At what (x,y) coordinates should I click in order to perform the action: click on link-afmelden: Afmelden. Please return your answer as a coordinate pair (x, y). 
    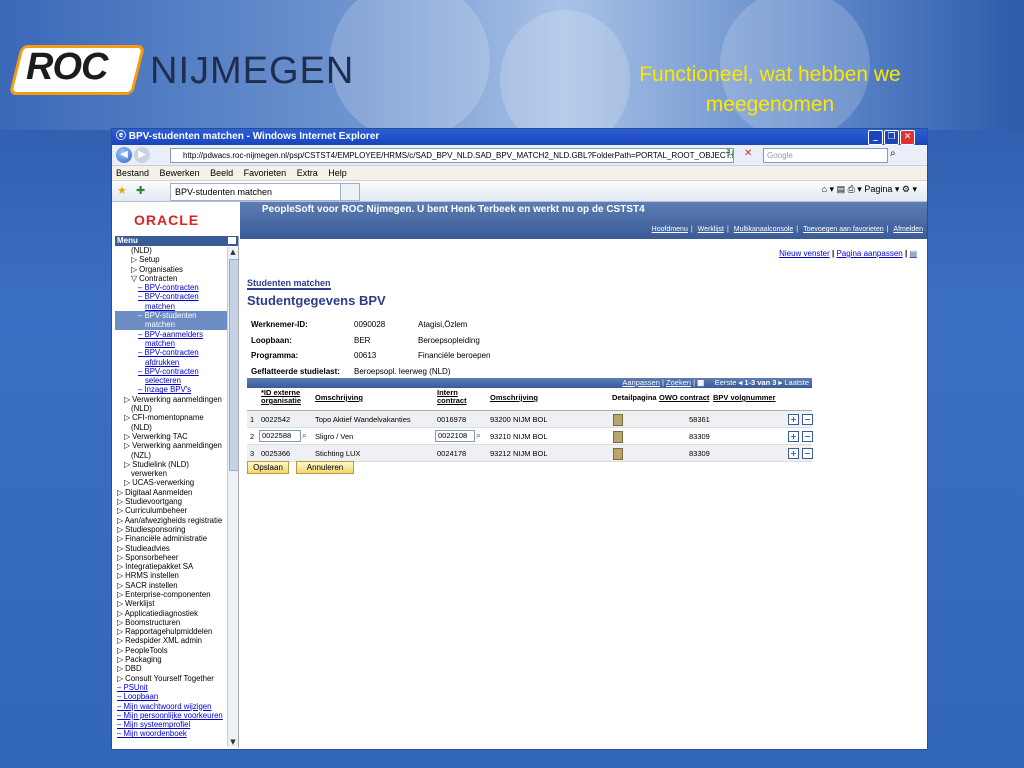
    Looking at the image, I should click on (908, 229).